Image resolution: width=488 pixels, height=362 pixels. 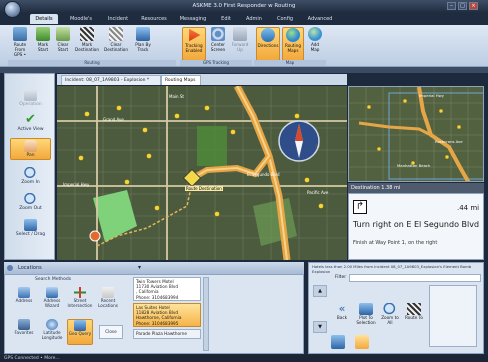 I want to click on locations-title-label: Locations, so click(x=30, y=268).